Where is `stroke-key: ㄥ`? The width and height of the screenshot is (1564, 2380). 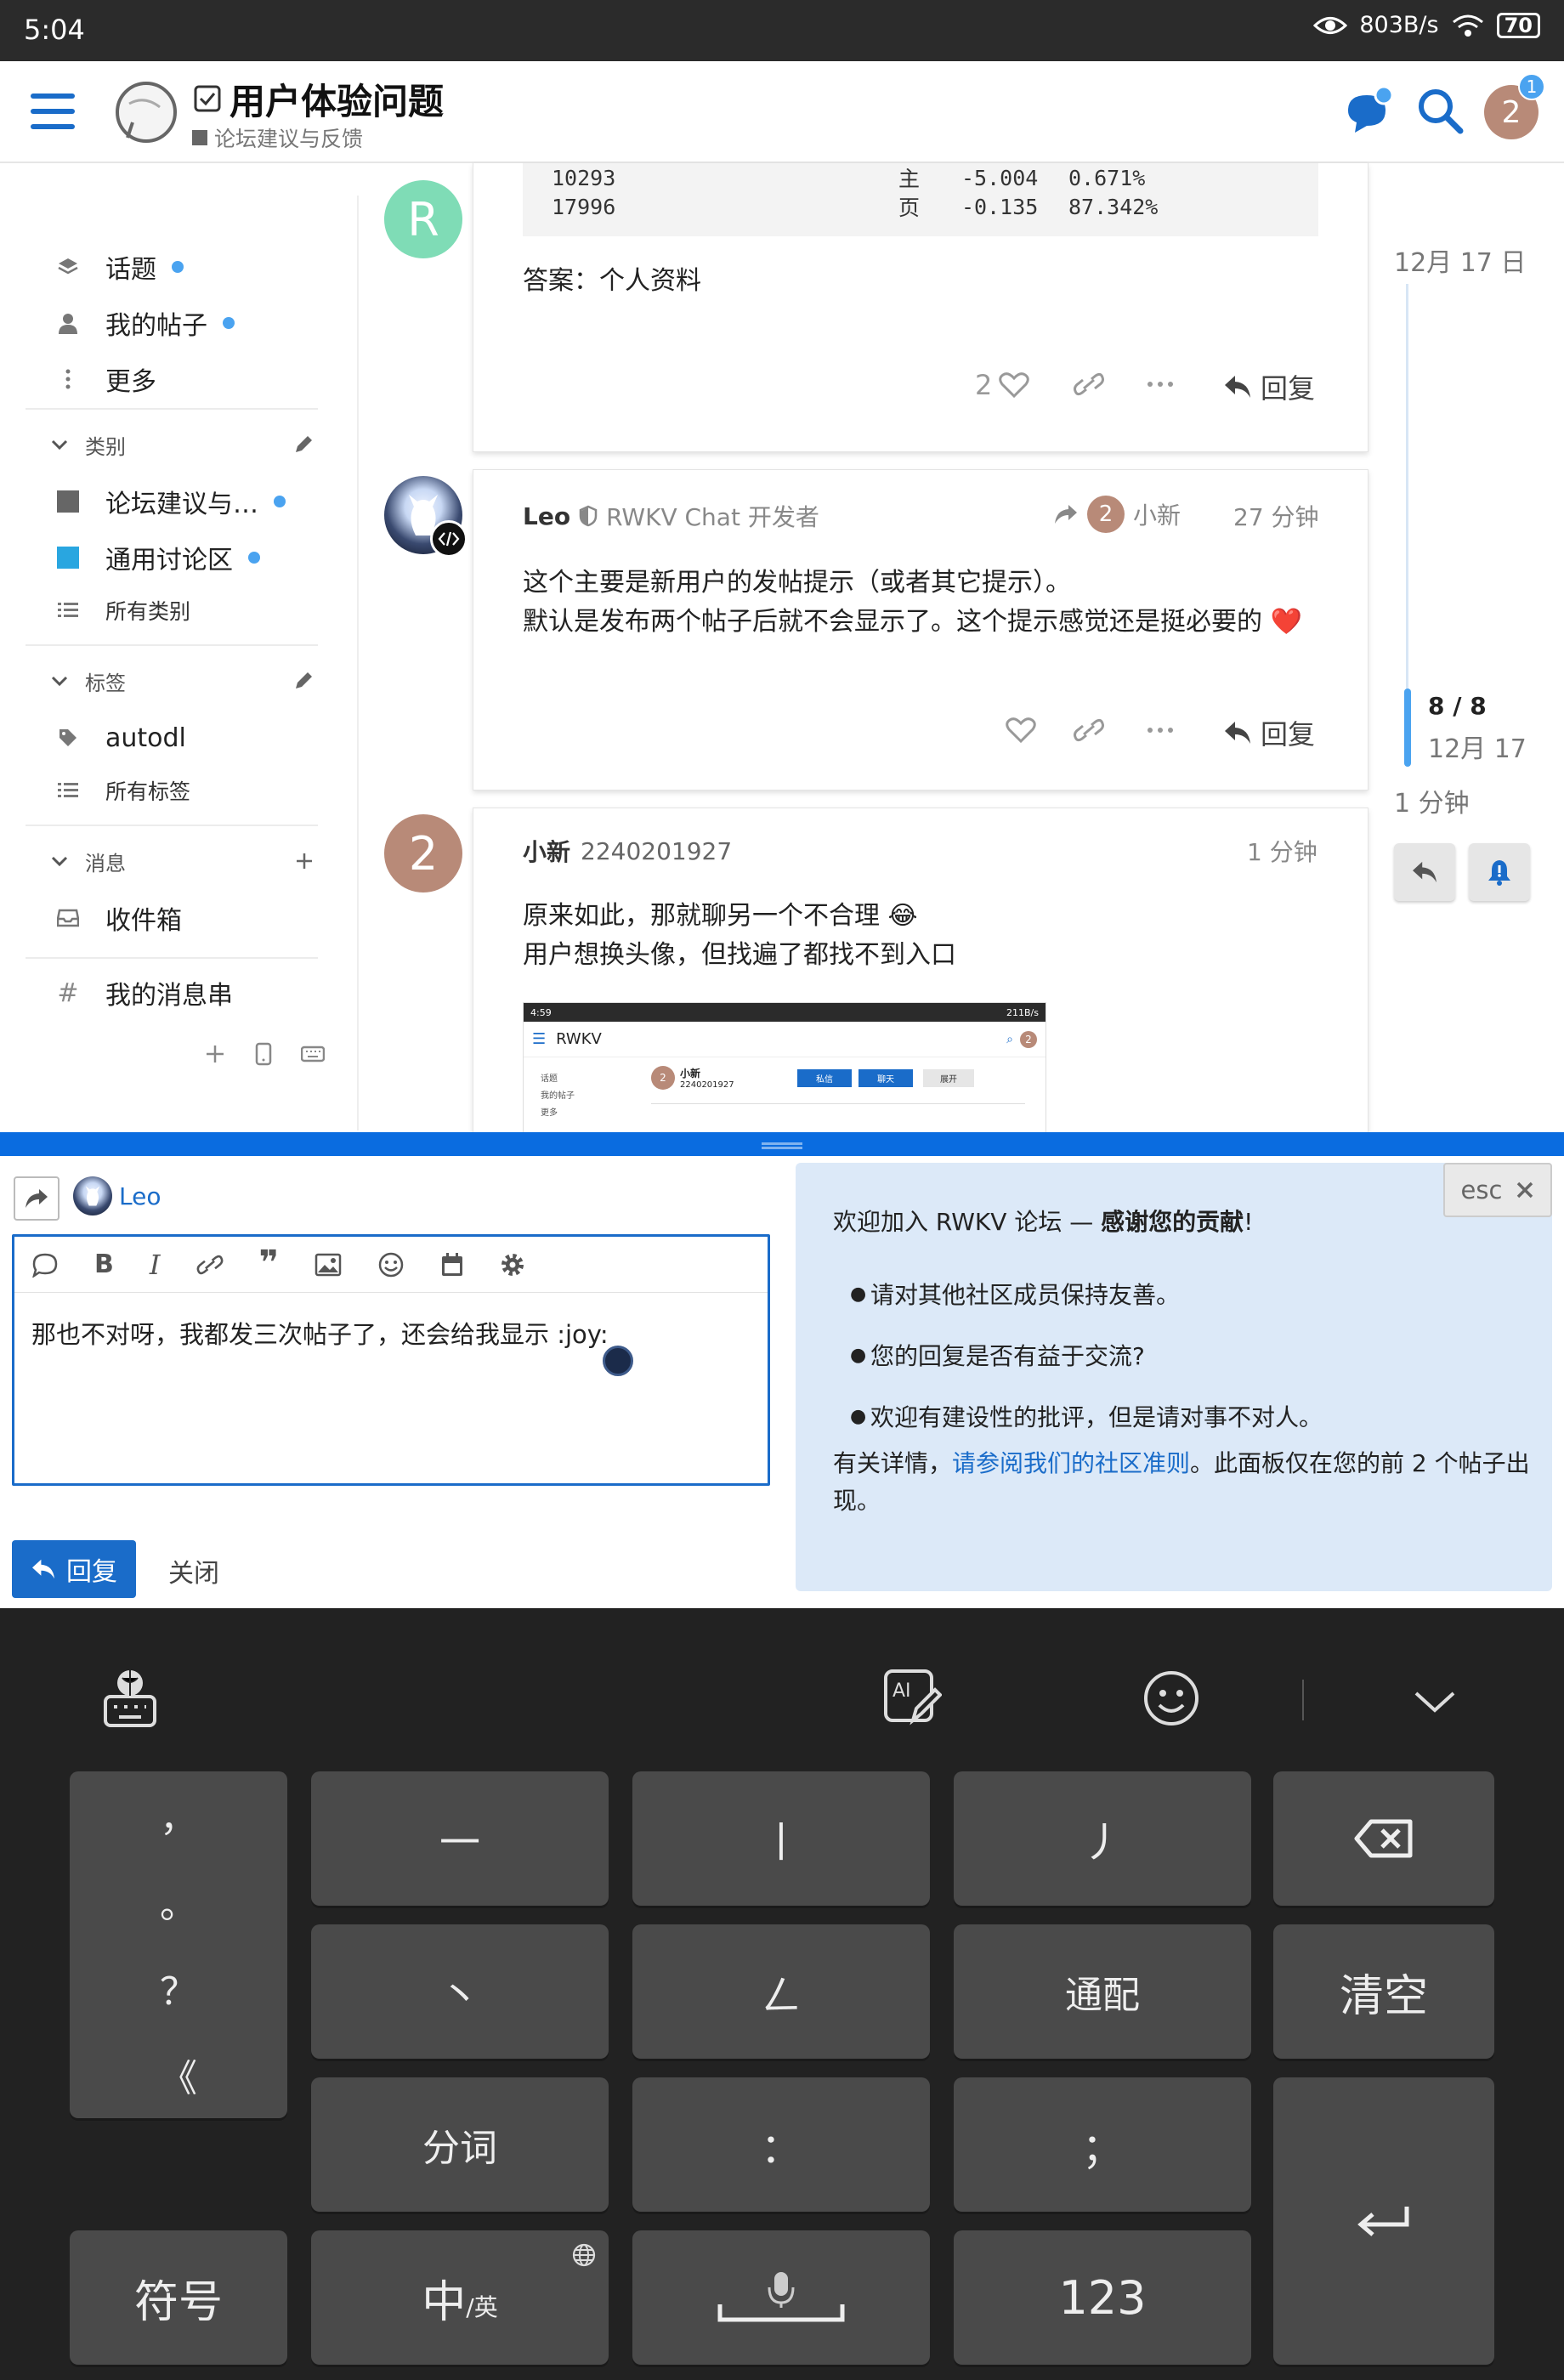 stroke-key: ㄥ is located at coordinates (781, 1991).